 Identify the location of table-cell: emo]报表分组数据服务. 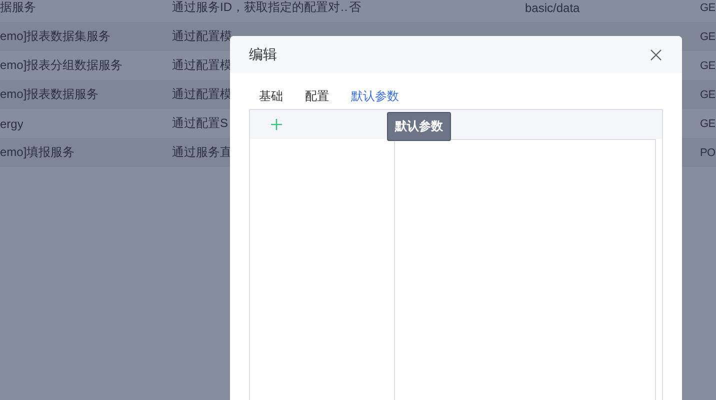
(61, 65).